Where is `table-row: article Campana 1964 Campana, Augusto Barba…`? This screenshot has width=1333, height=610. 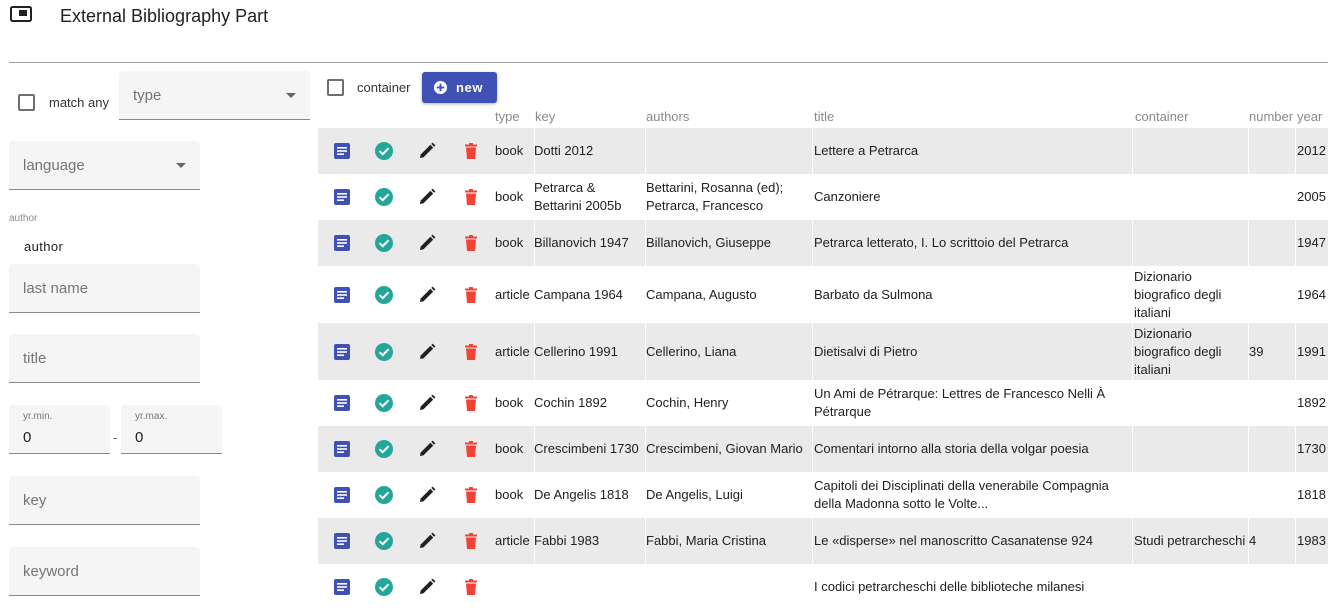
table-row: article Campana 1964 Campana, Augusto Barba… is located at coordinates (823, 294).